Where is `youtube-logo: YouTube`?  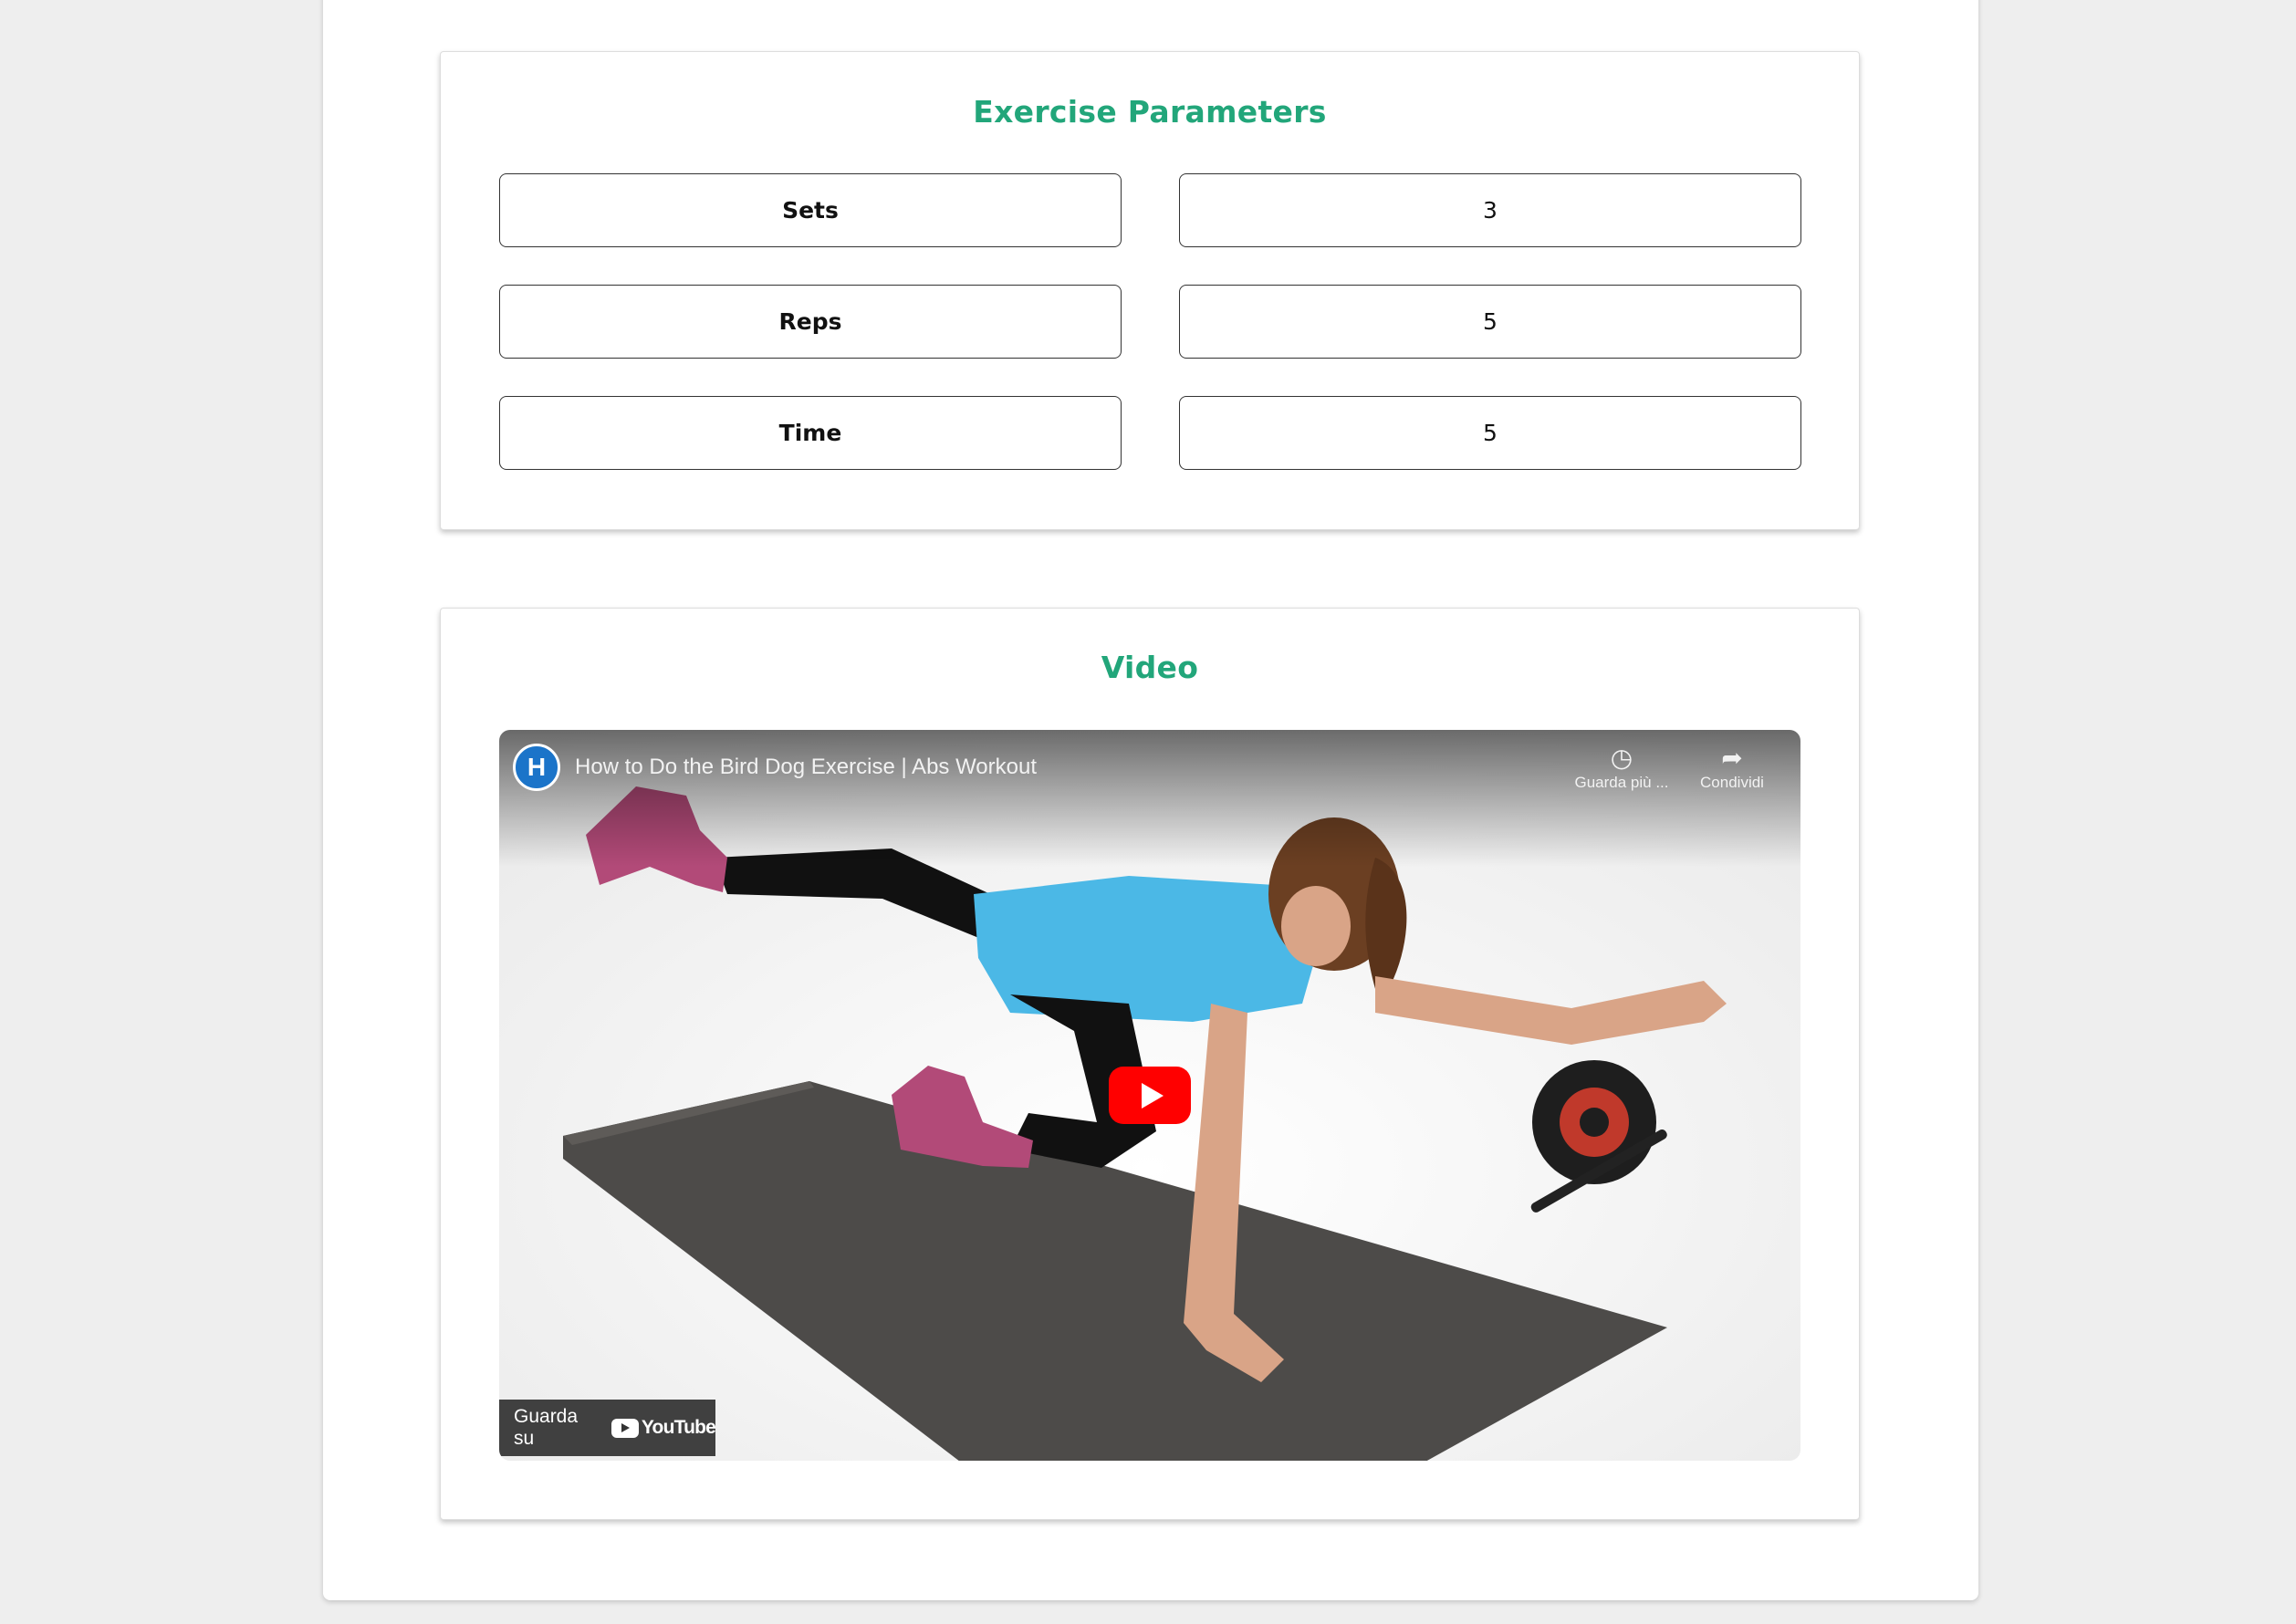
youtube-logo: YouTube is located at coordinates (663, 1428).